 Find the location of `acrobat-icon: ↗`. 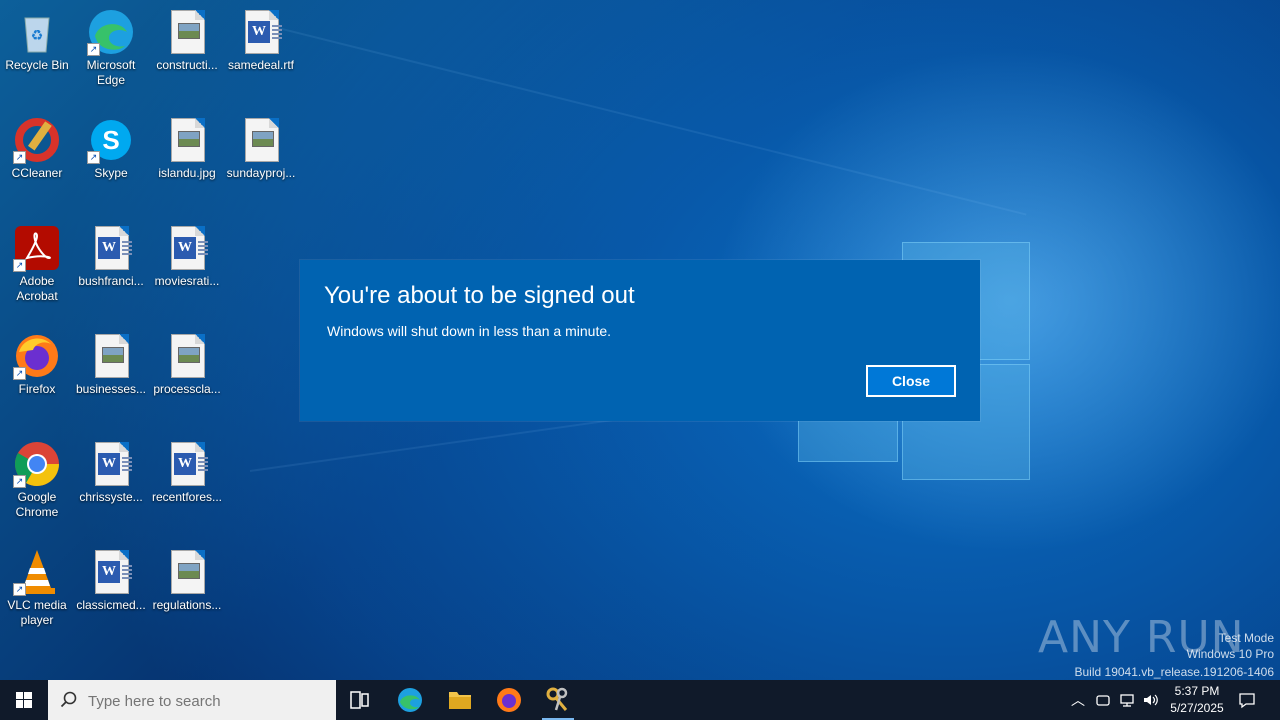

acrobat-icon: ↗ is located at coordinates (37, 248).